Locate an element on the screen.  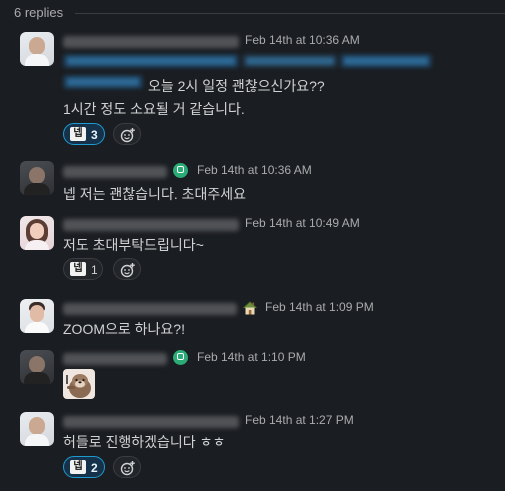
timestamp: Feb 14th at 10:49 AM is located at coordinates (302, 223).